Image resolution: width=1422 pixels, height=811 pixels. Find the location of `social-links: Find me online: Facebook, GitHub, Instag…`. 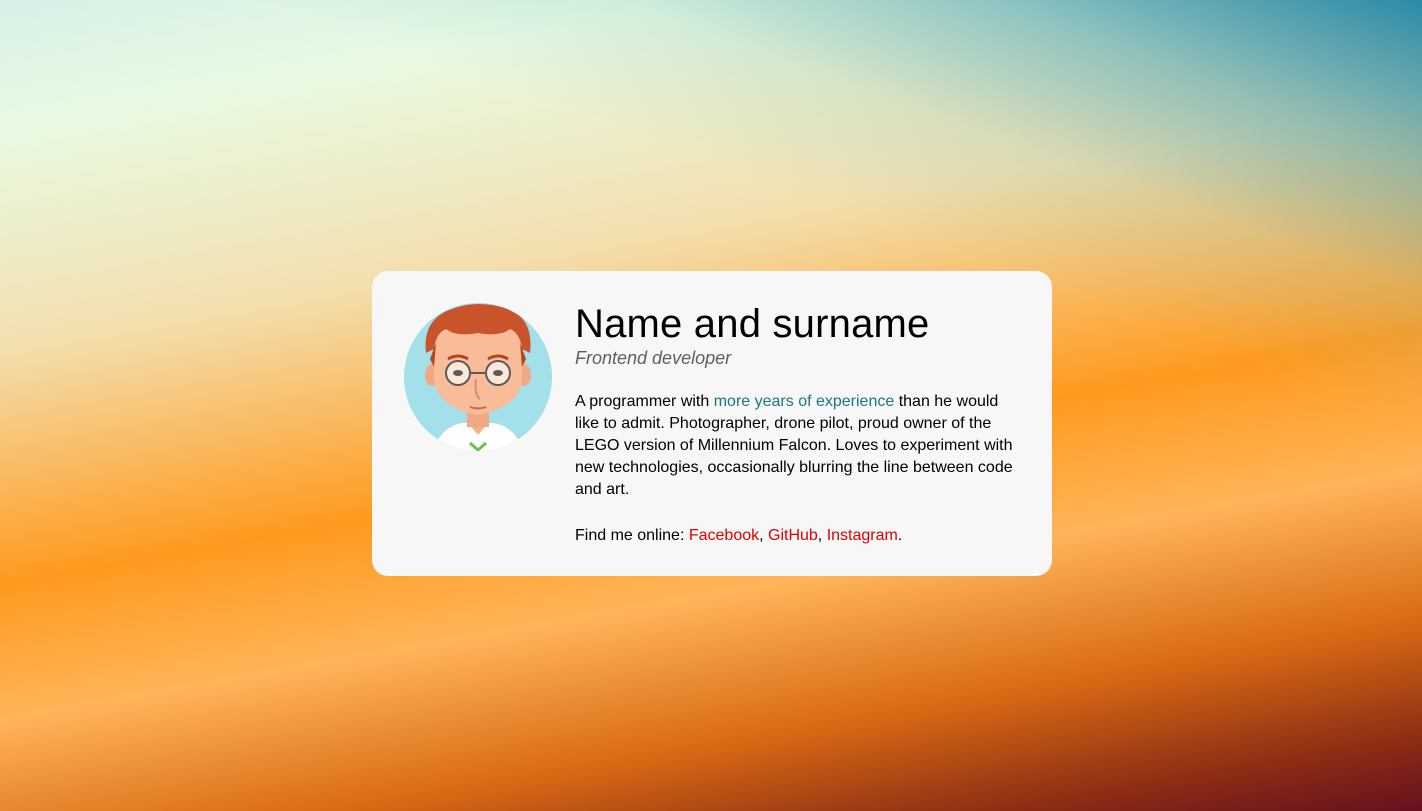

social-links: Find me online: Facebook, GitHub, Instag… is located at coordinates (800, 536).